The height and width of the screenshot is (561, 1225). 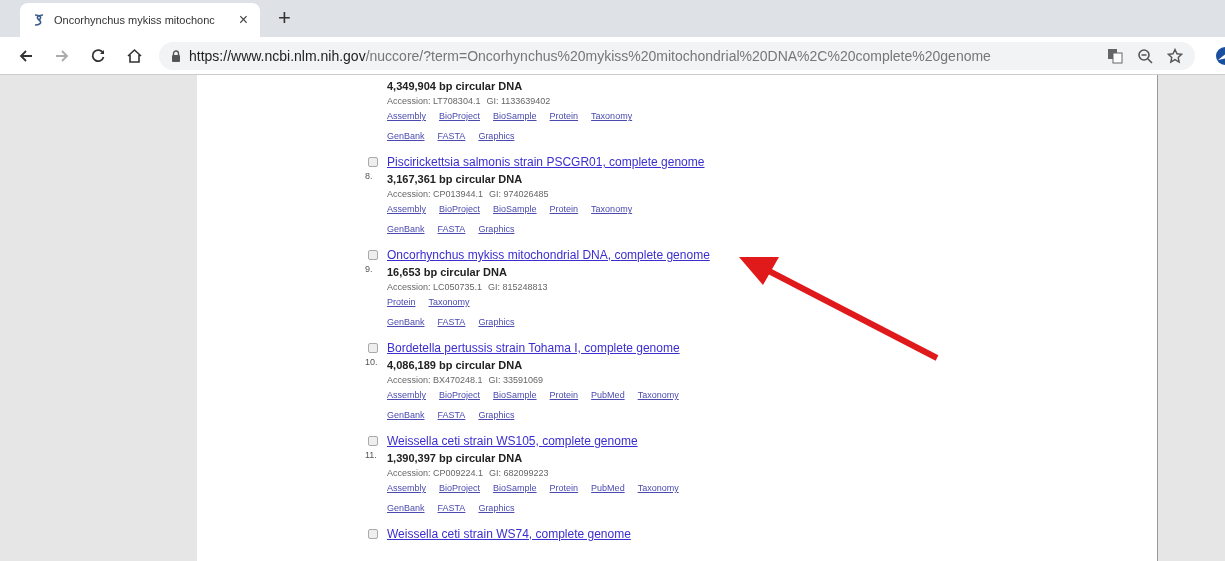 I want to click on sequence-size: 4,086,189 bp circular DNA, so click(x=455, y=365).